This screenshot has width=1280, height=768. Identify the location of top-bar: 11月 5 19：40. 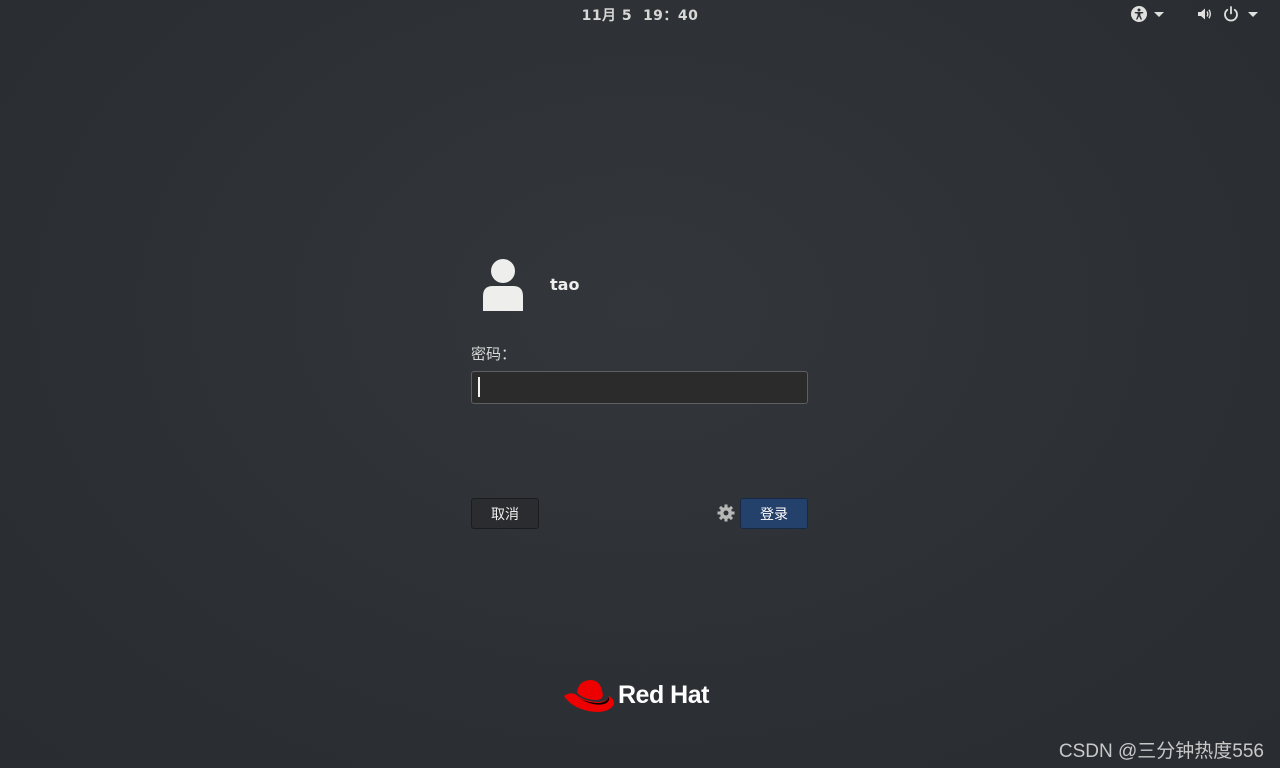
(640, 14).